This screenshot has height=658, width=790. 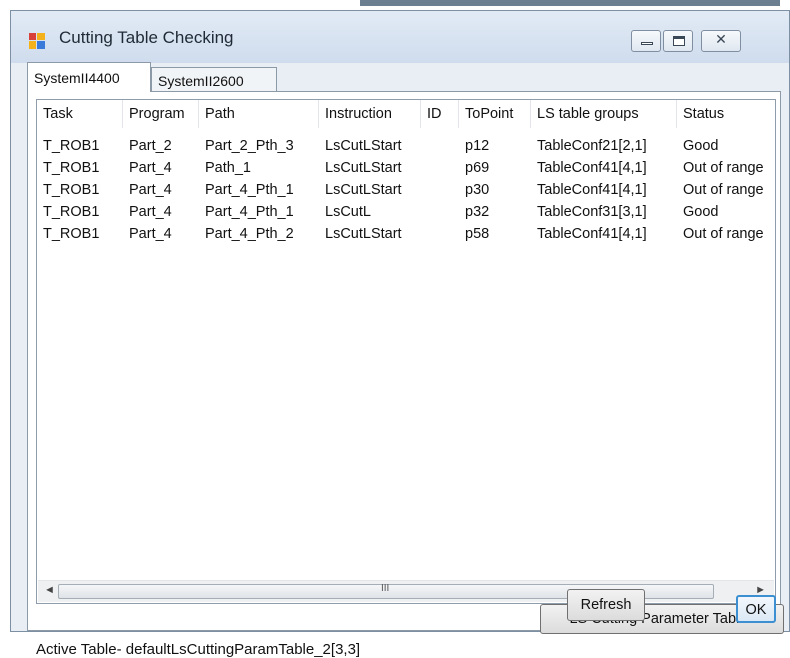 What do you see at coordinates (89, 77) in the screenshot?
I see `tab-systemii4400: SystemII4400` at bounding box center [89, 77].